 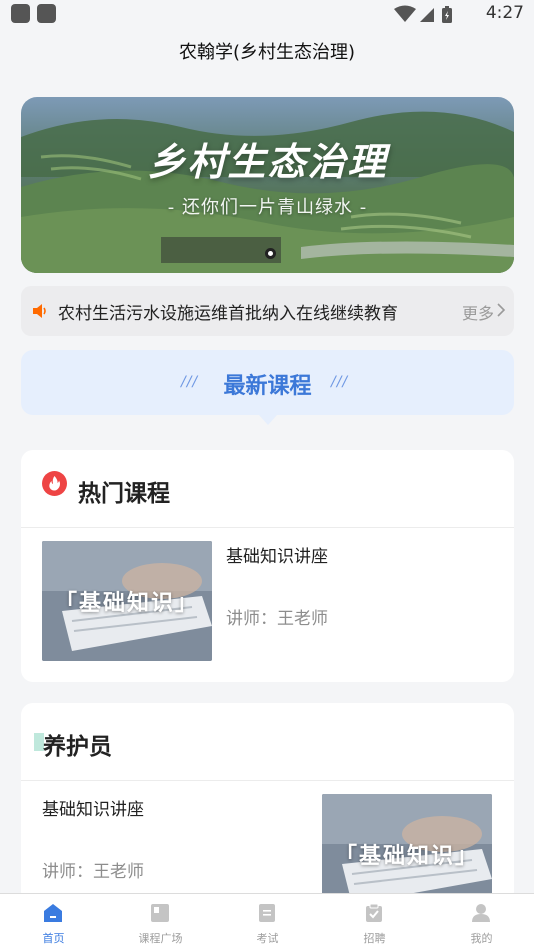 What do you see at coordinates (267, 207) in the screenshot?
I see `banner-subtitle: - 还你们一片青山绿水 -` at bounding box center [267, 207].